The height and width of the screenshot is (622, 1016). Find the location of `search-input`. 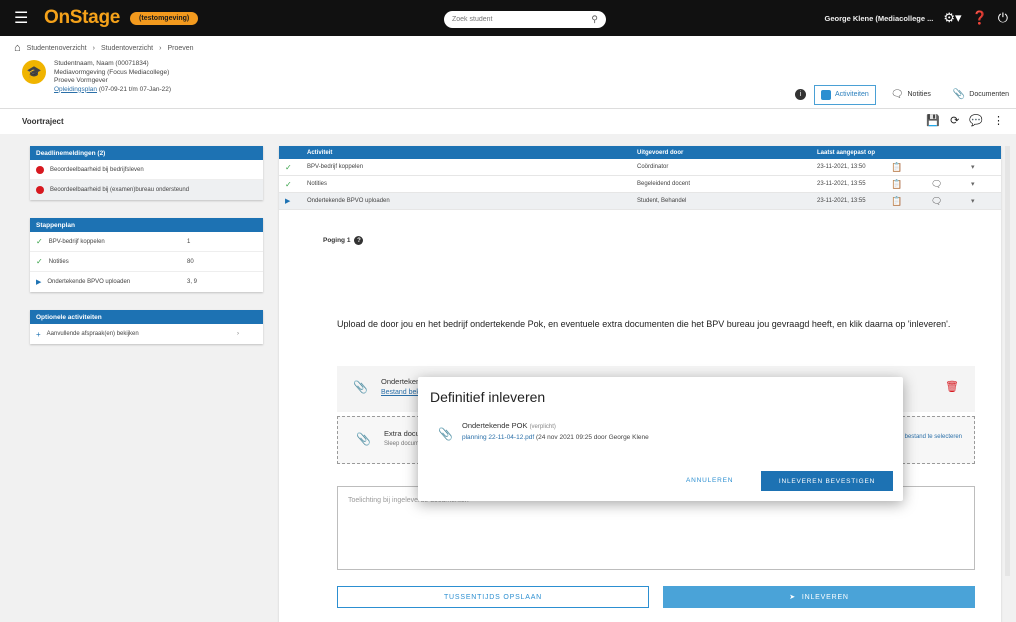

search-input is located at coordinates (512, 19).